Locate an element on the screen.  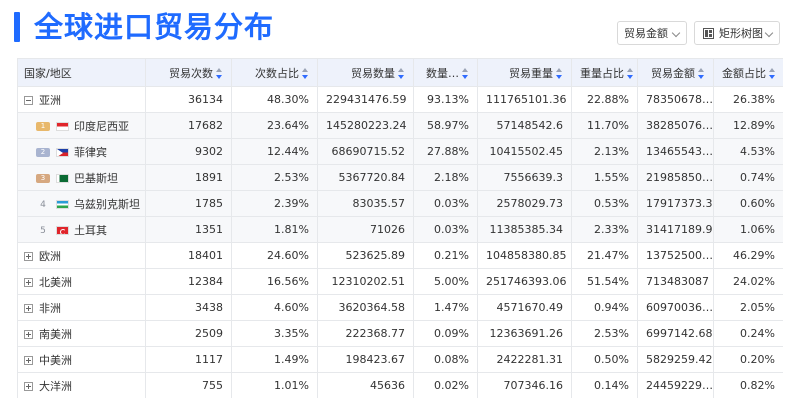
data-cell: 0.82% is located at coordinates (748, 385).